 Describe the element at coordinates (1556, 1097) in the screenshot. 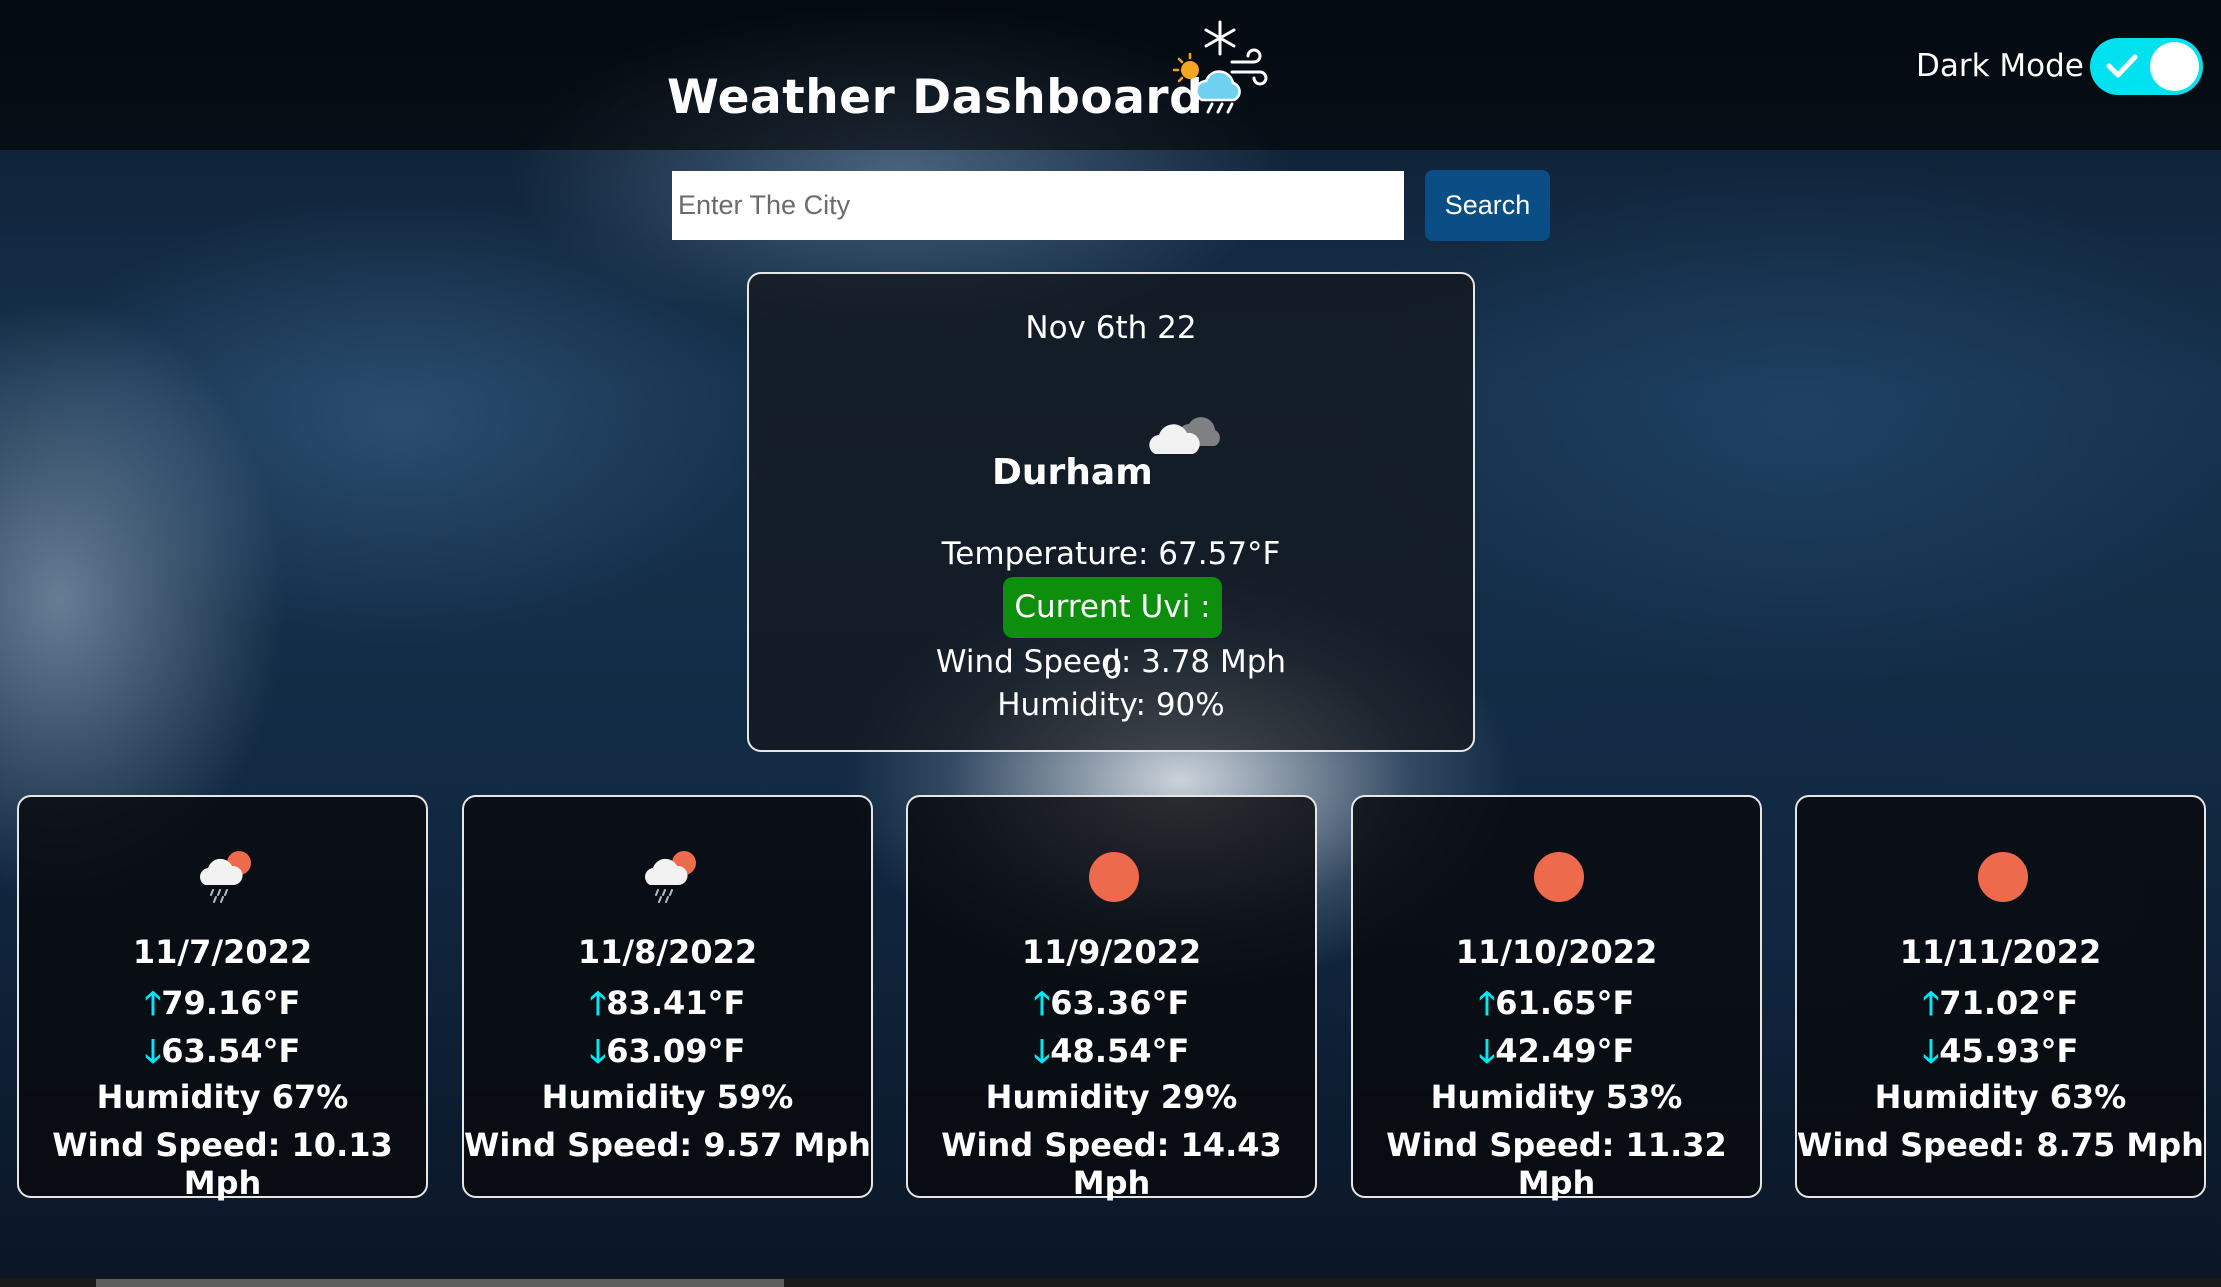

I see `forecast-humidity: Humidity 53%` at that location.